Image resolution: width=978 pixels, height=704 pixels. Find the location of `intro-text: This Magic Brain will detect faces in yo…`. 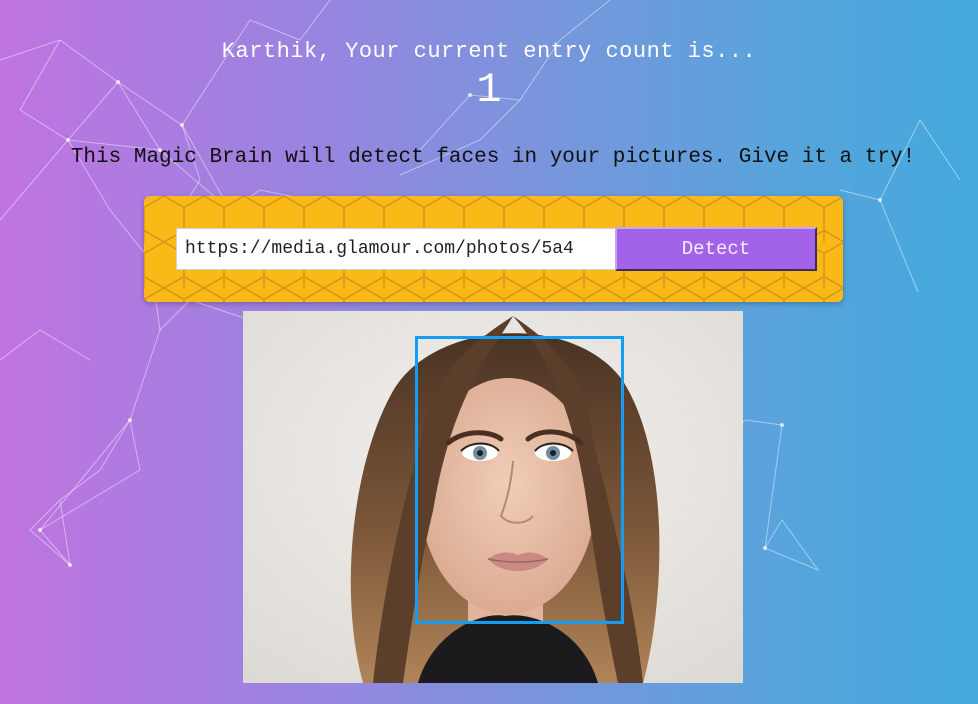

intro-text: This Magic Brain will detect faces in yo… is located at coordinates (493, 157).